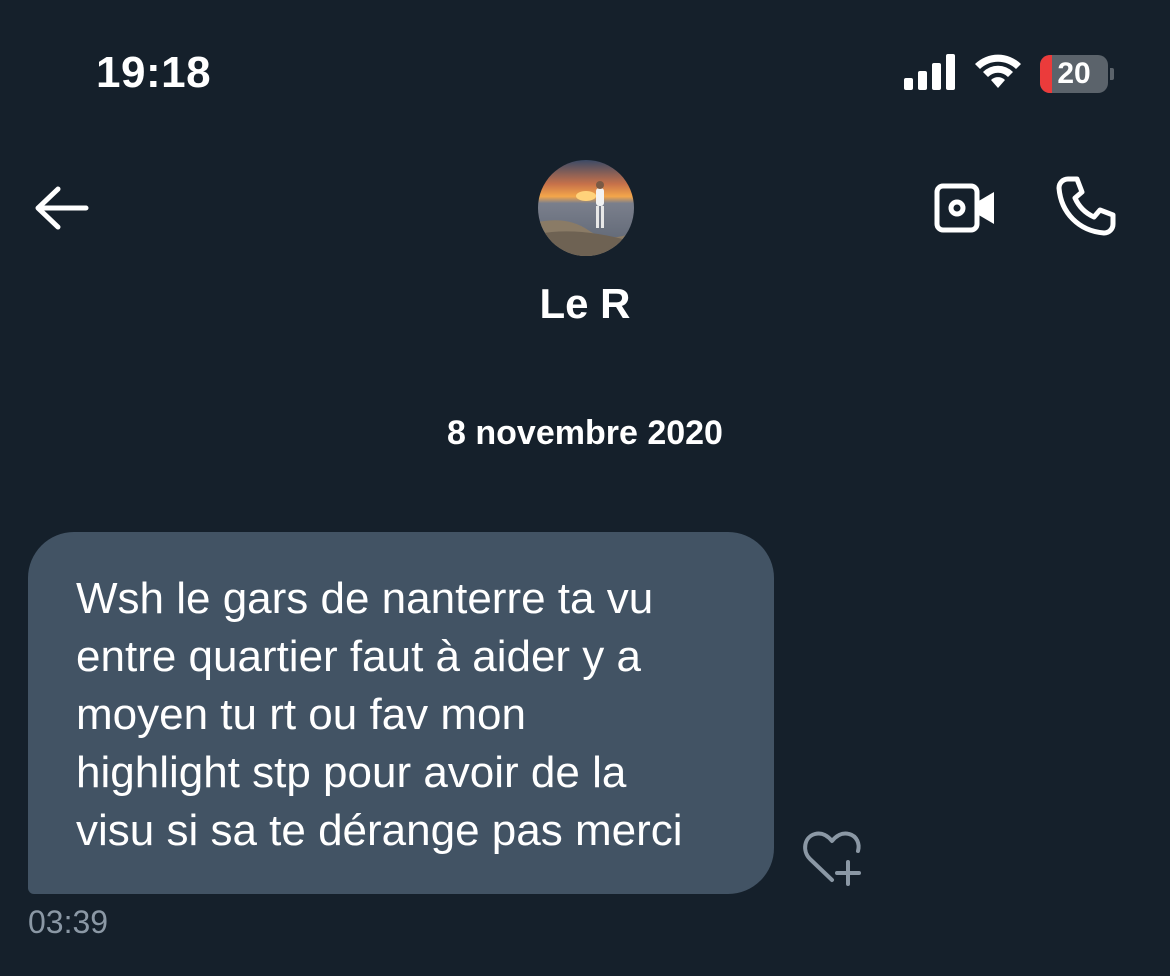 This screenshot has height=976, width=1170. I want to click on battery-level: 20, so click(1074, 73).